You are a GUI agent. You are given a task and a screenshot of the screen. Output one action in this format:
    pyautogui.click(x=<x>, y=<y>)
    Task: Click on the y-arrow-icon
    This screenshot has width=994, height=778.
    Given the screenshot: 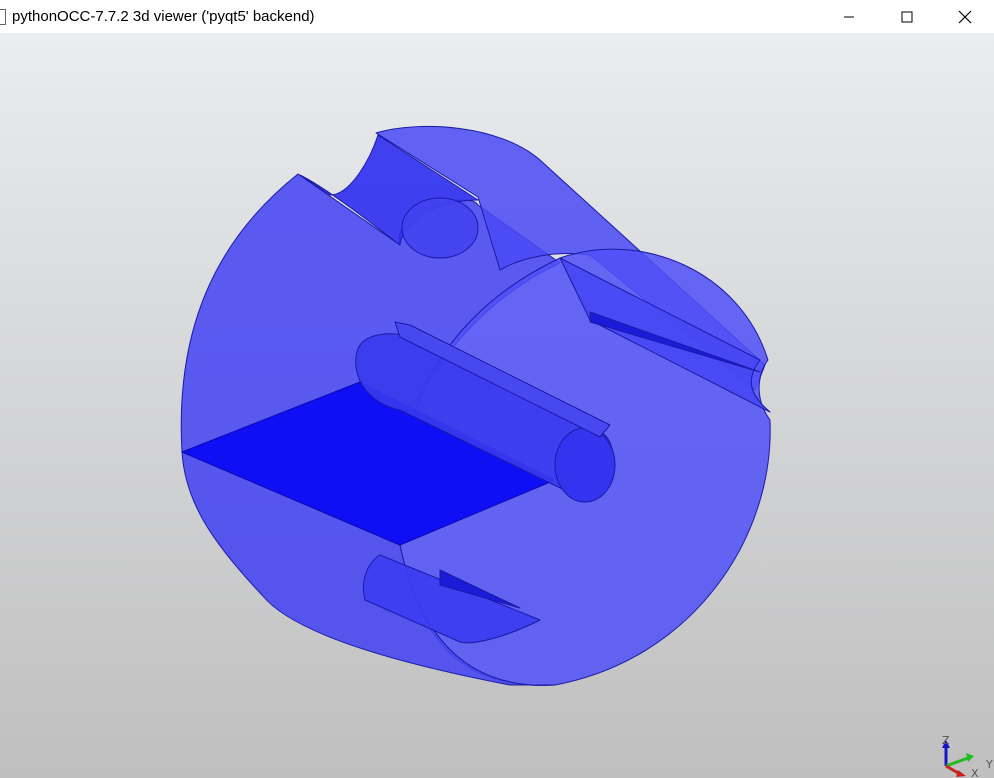 What is the action you would take?
    pyautogui.click(x=970, y=757)
    